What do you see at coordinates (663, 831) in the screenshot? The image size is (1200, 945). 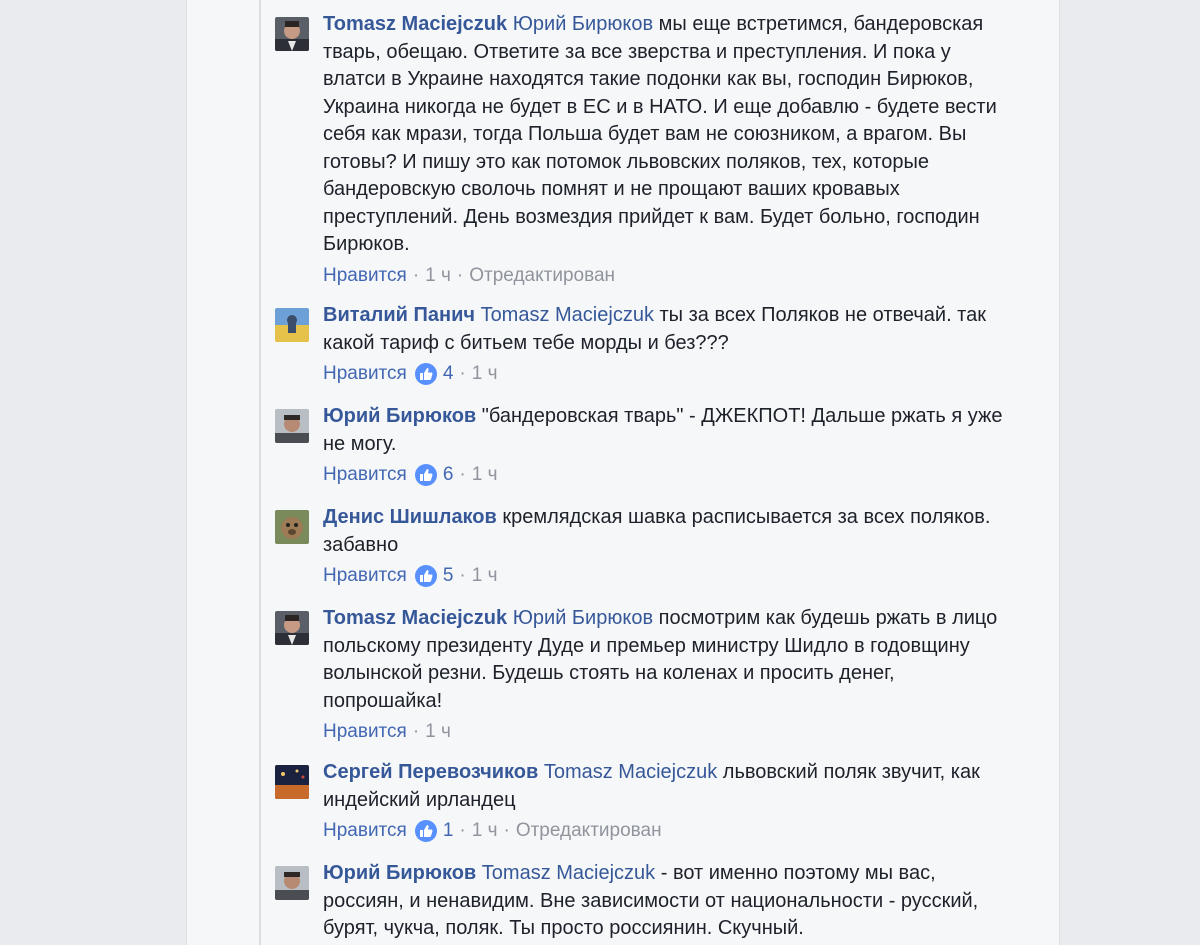 I see `comment-actions: Нравится 1 · 1 ч · Отредактирован` at bounding box center [663, 831].